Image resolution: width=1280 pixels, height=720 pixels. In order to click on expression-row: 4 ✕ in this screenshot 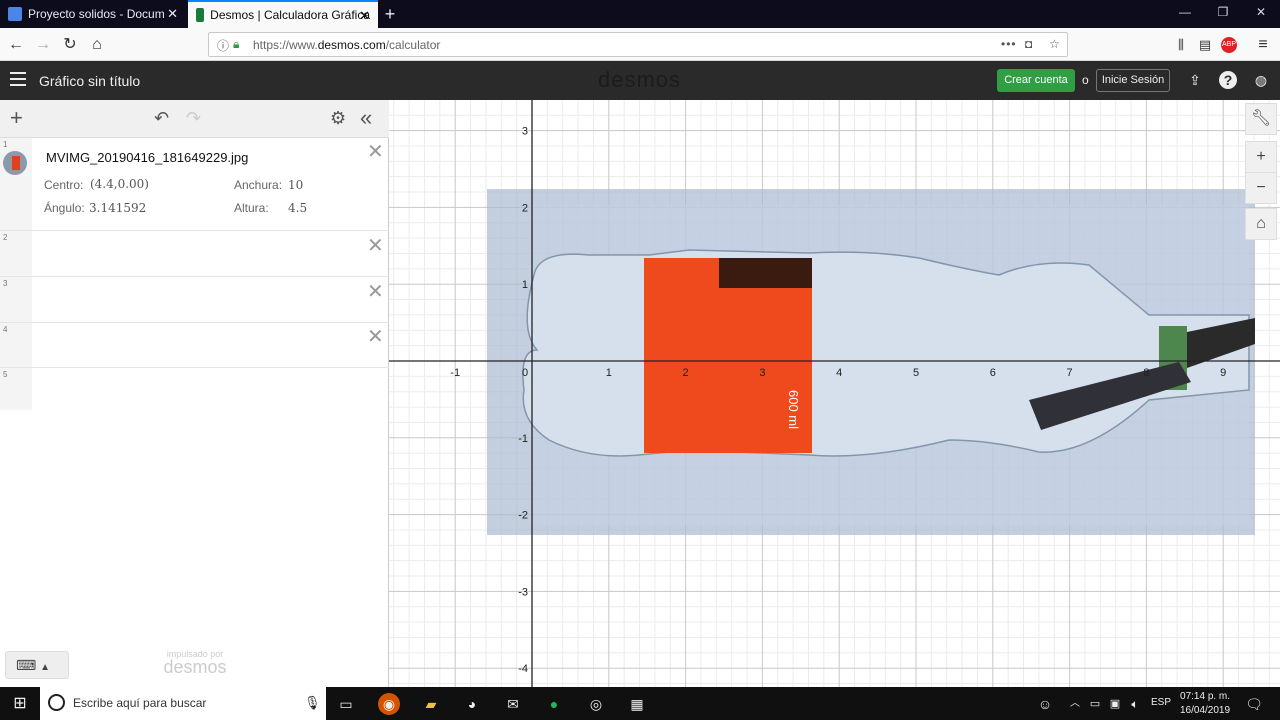, I will do `click(194, 345)`.